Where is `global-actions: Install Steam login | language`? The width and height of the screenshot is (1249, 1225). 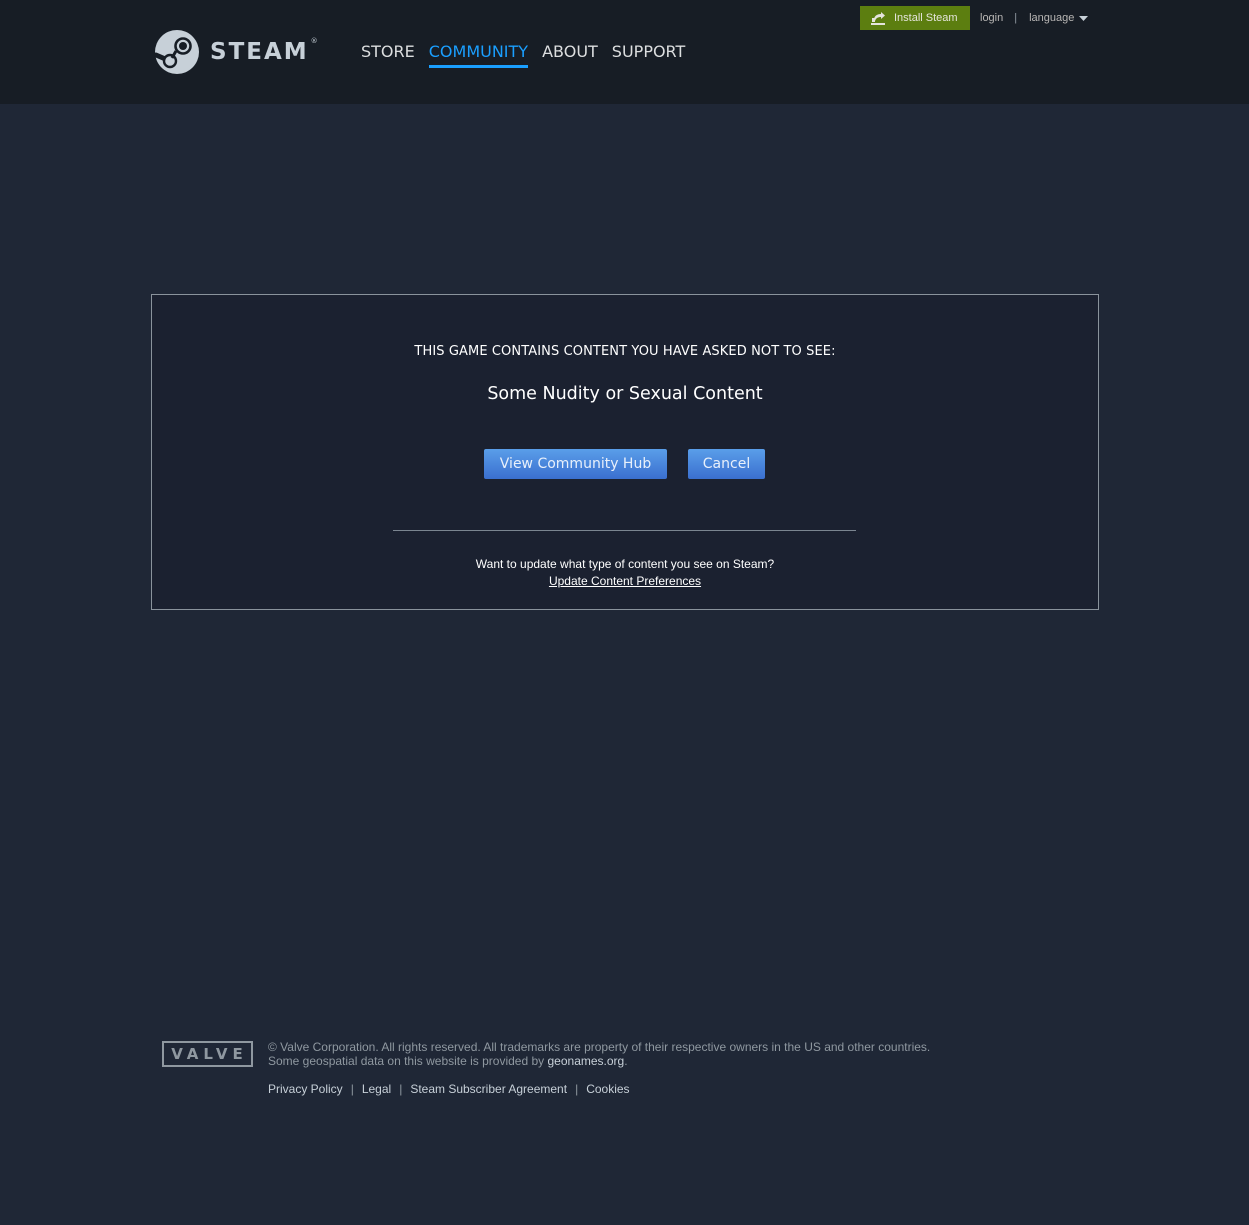 global-actions: Install Steam login | language is located at coordinates (974, 18).